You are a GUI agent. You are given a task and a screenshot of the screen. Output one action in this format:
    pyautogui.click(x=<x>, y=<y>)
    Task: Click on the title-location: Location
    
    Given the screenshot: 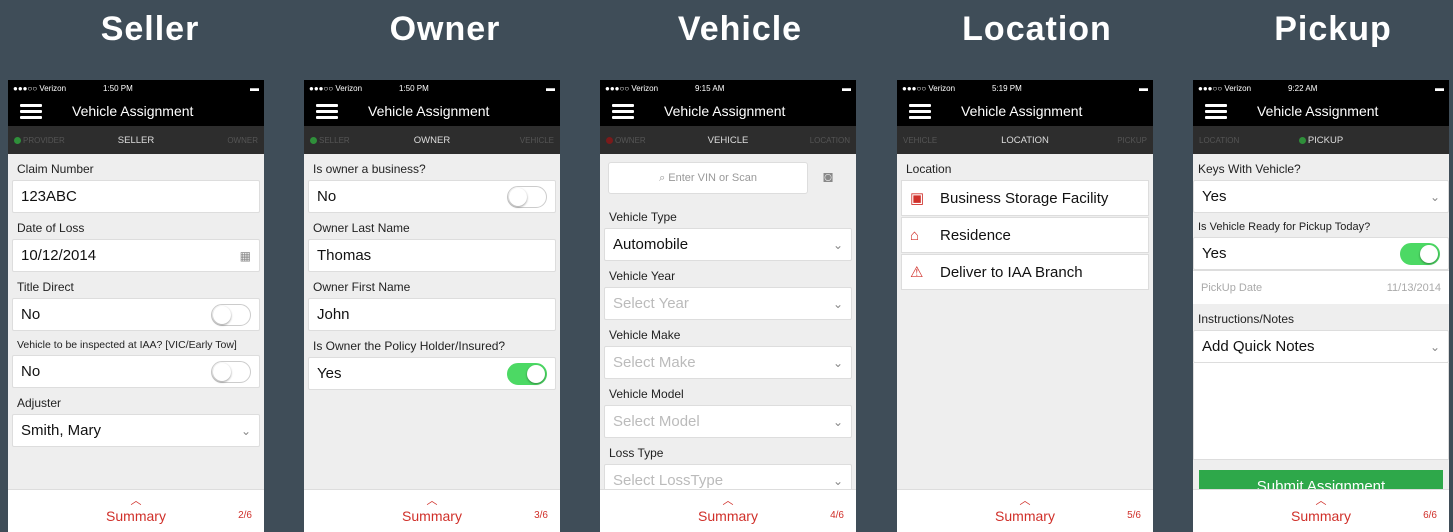 What is the action you would take?
    pyautogui.click(x=1037, y=29)
    